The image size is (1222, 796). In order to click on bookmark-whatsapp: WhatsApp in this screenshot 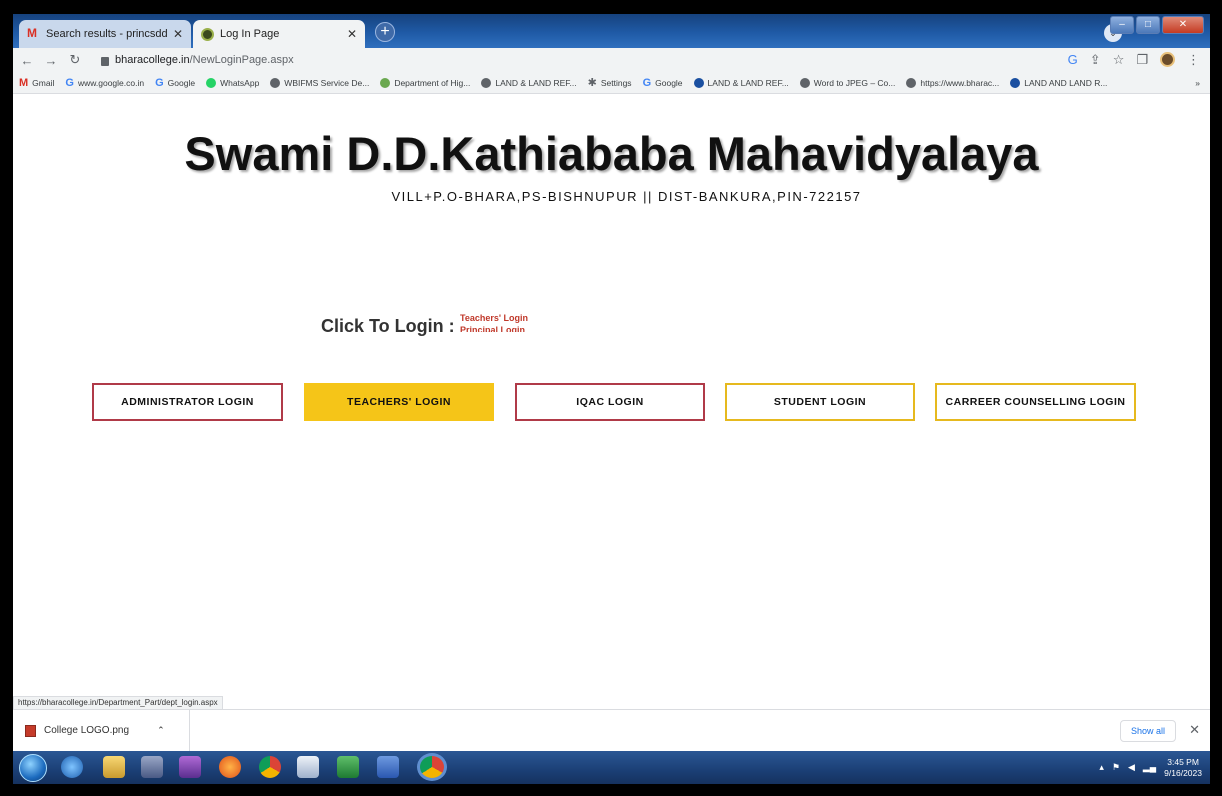, I will do `click(233, 82)`.